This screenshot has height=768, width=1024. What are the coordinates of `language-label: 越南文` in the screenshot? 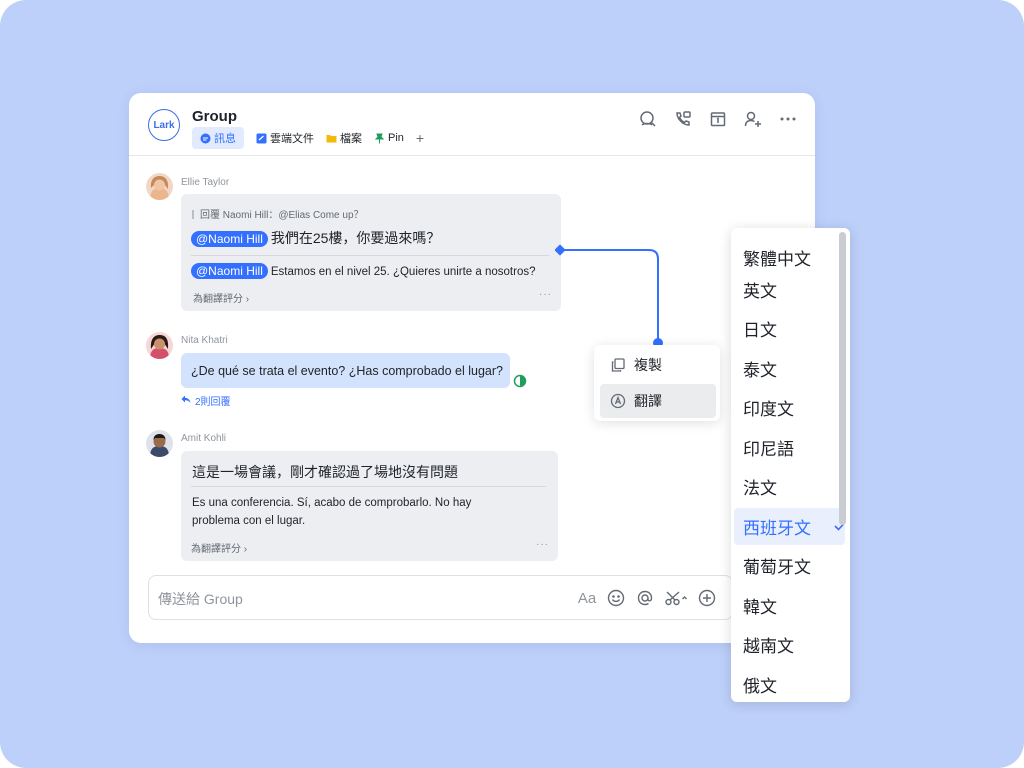 It's located at (768, 646).